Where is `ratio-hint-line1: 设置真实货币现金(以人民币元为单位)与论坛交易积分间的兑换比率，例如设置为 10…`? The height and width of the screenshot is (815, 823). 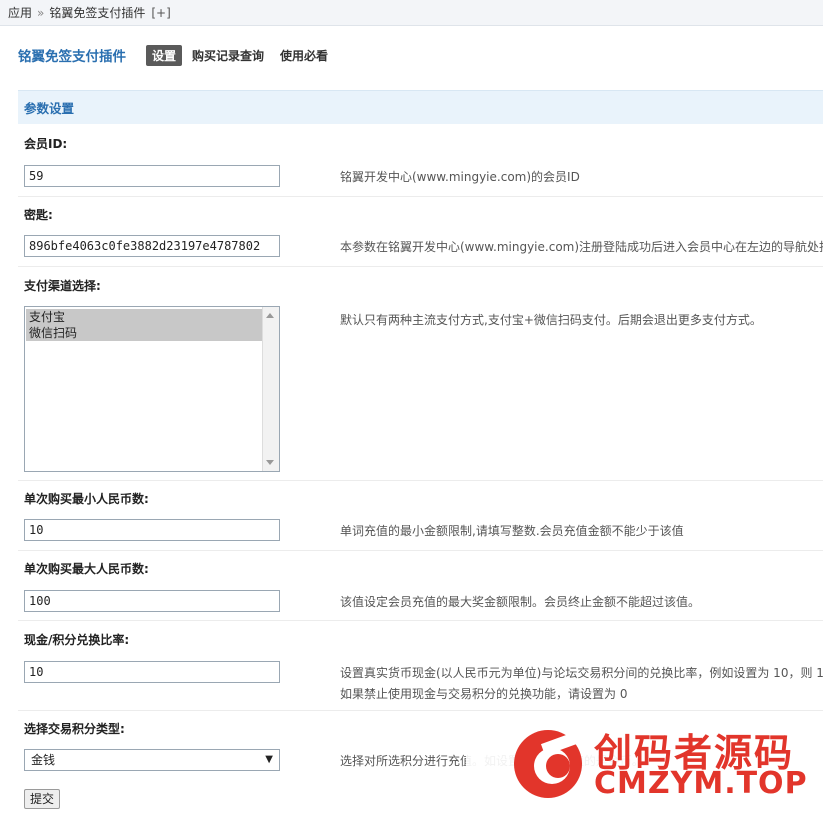 ratio-hint-line1: 设置真实货币现金(以人民币元为单位)与论坛交易积分间的兑换比率，例如设置为 10… is located at coordinates (581, 673).